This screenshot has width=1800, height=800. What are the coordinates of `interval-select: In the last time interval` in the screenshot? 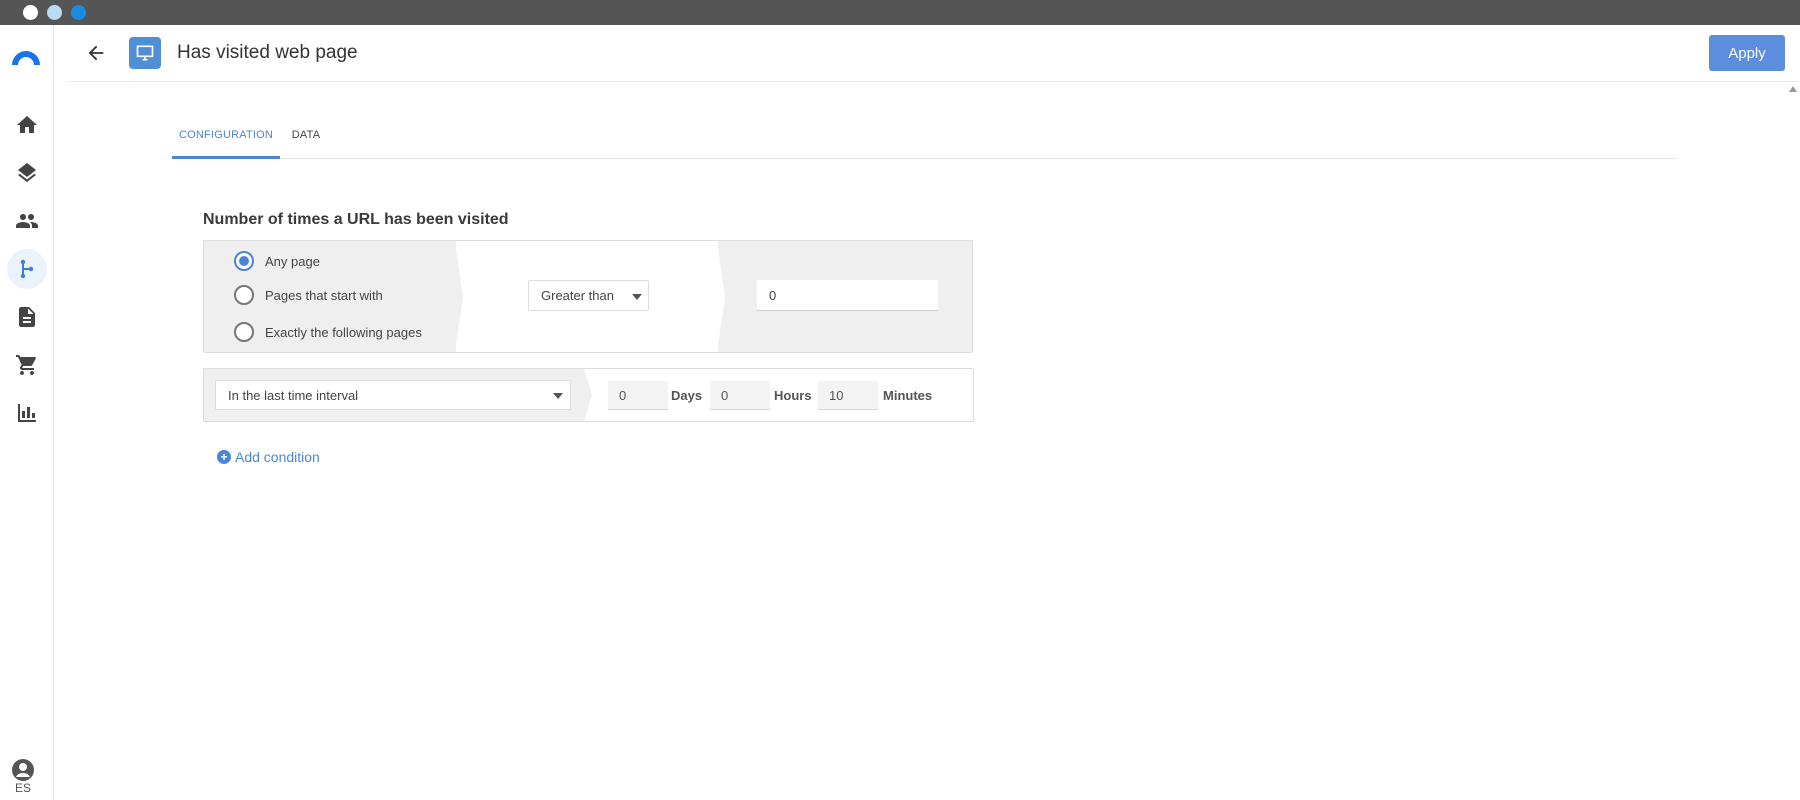 It's located at (393, 395).